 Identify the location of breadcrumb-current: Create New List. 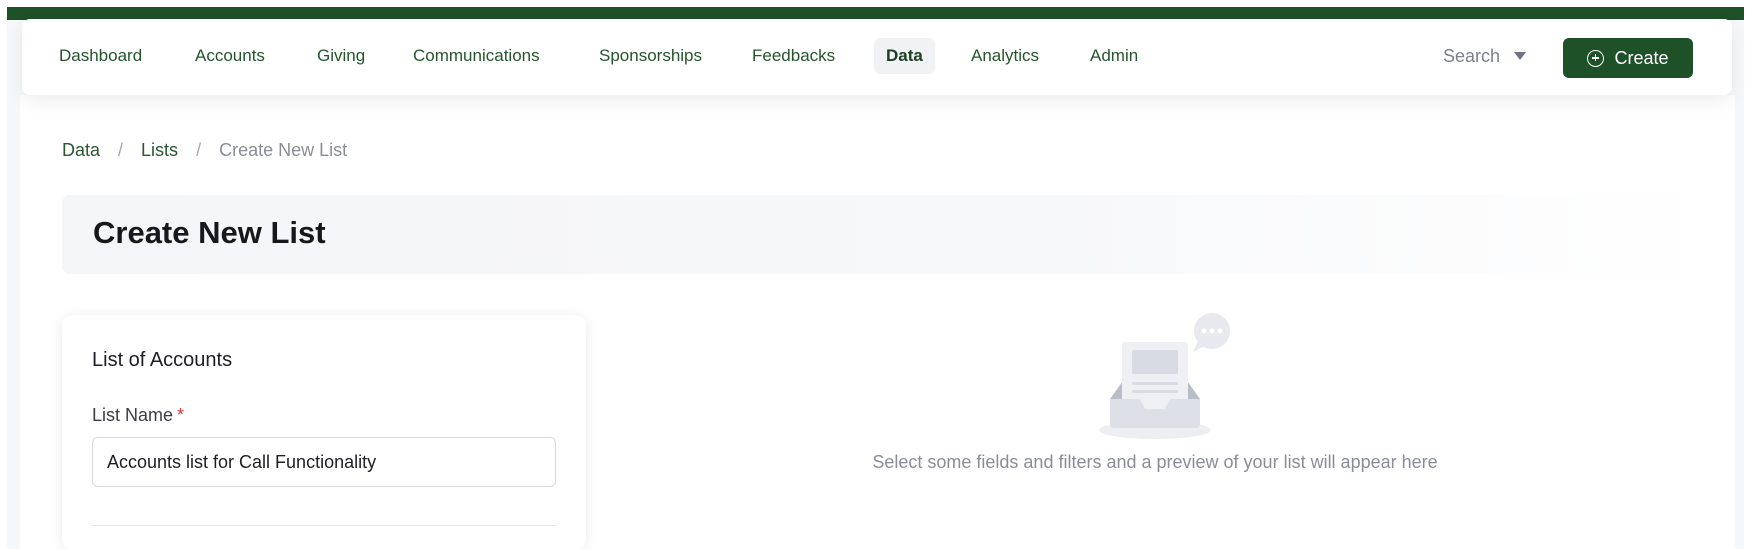
(283, 149).